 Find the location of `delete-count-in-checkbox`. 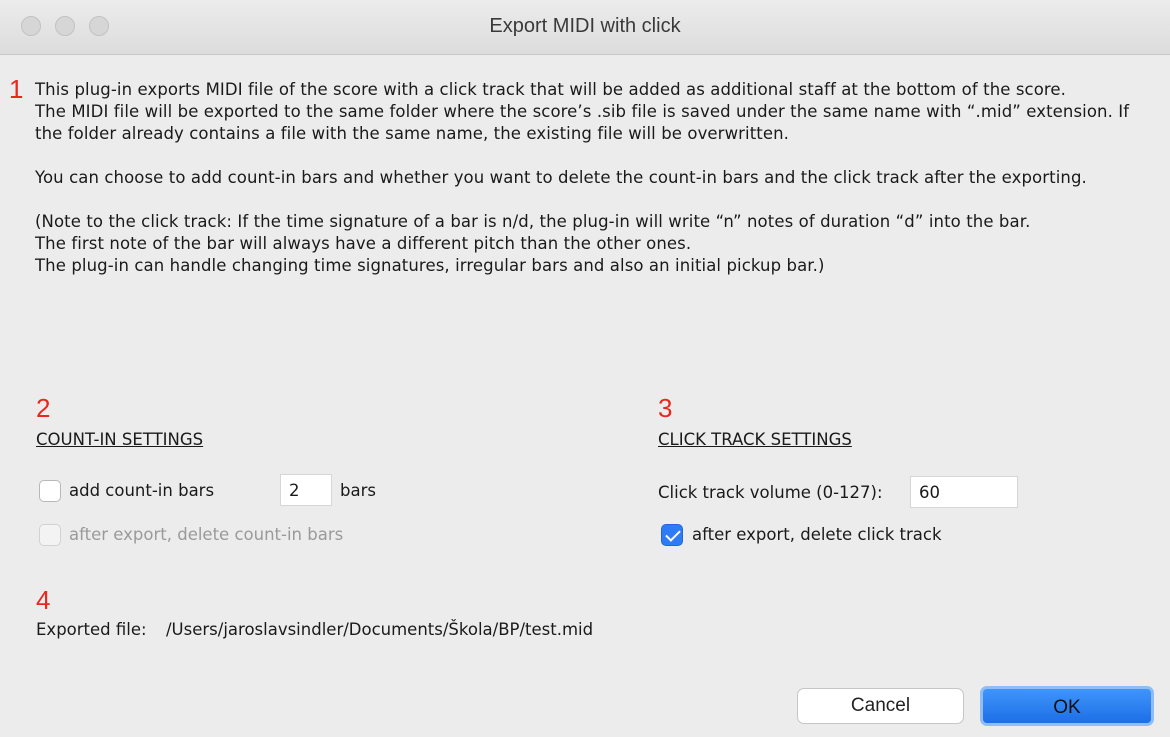

delete-count-in-checkbox is located at coordinates (50, 535).